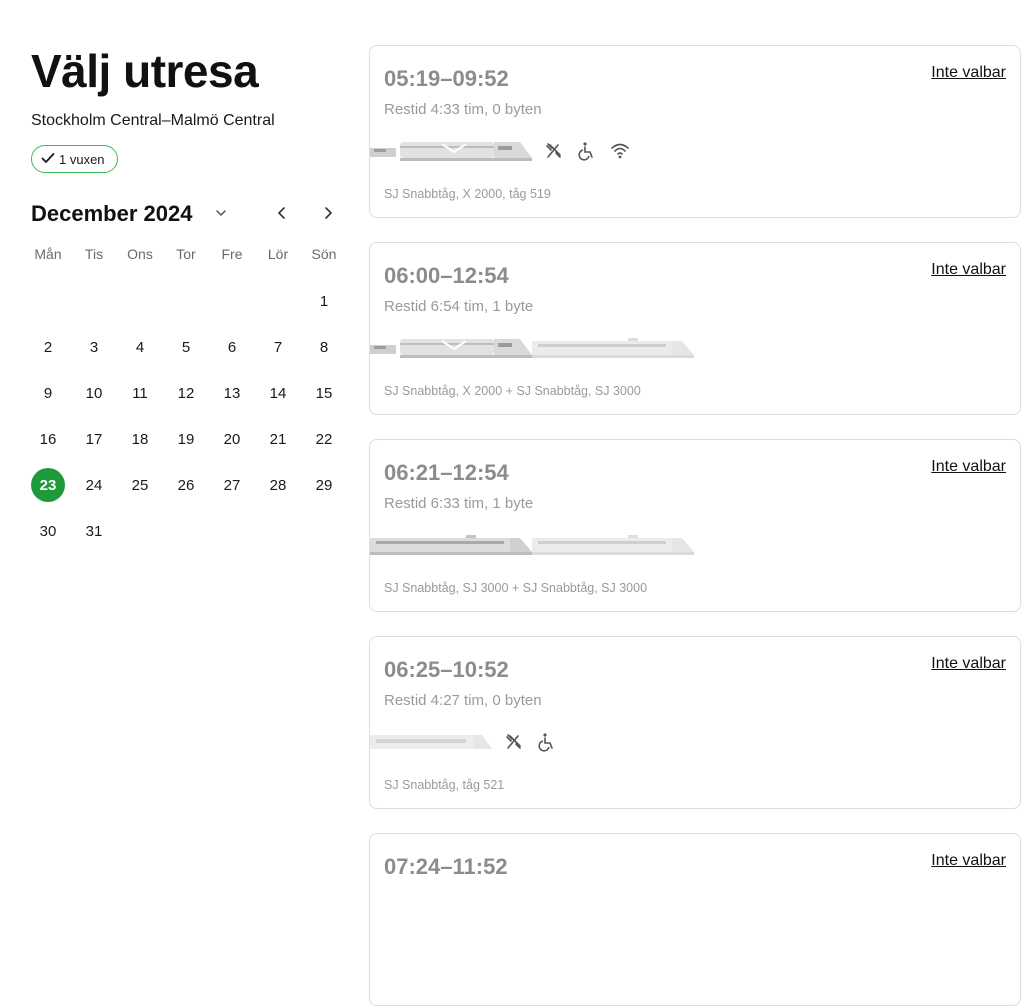 This screenshot has width=1024, height=1006. Describe the element at coordinates (463, 109) in the screenshot. I see `travel-duration: Restid 4:33 tim, 0 byten` at that location.